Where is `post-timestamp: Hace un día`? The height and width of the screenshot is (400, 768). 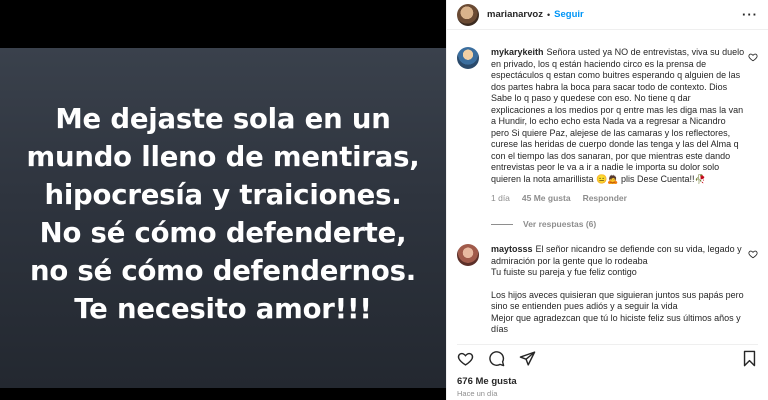
post-timestamp: Hace un día is located at coordinates (477, 393).